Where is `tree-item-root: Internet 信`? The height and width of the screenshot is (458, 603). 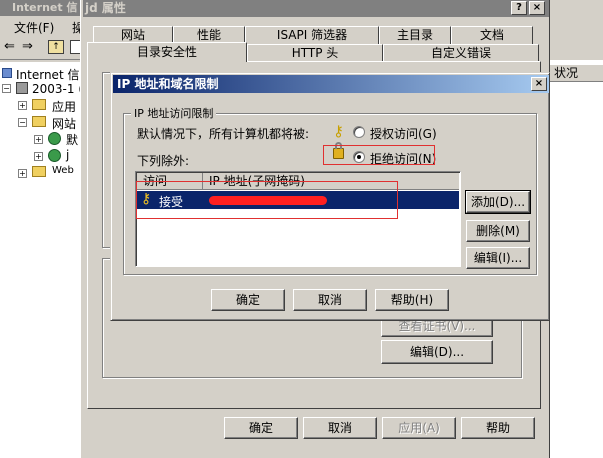 tree-item-root: Internet 信 is located at coordinates (47, 74).